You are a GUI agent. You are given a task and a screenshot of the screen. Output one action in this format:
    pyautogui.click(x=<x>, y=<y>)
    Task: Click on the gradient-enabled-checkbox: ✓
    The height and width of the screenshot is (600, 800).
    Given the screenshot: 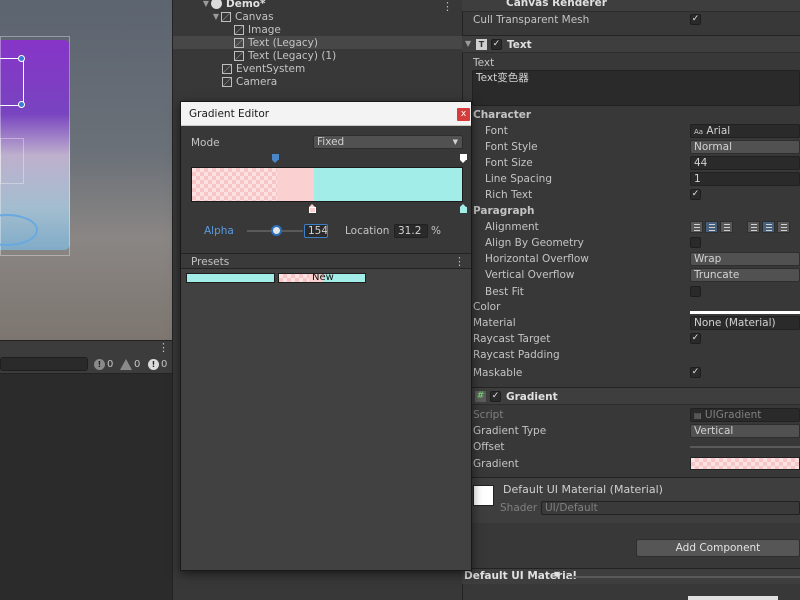 What is the action you would take?
    pyautogui.click(x=495, y=396)
    